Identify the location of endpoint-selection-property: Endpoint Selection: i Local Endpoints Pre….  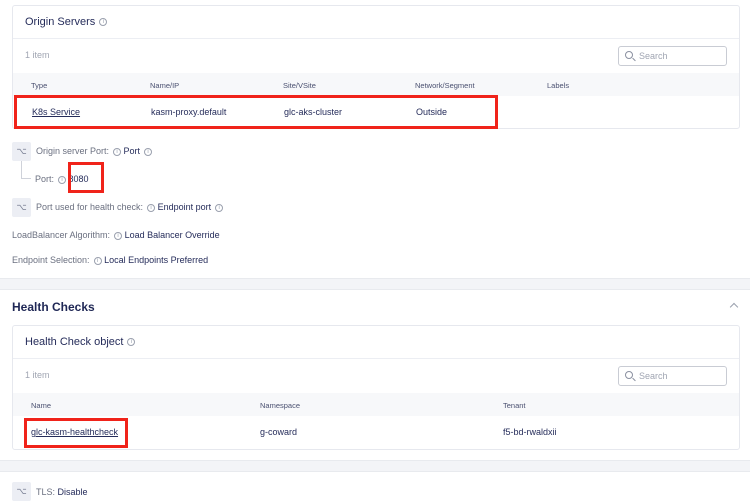
(110, 260).